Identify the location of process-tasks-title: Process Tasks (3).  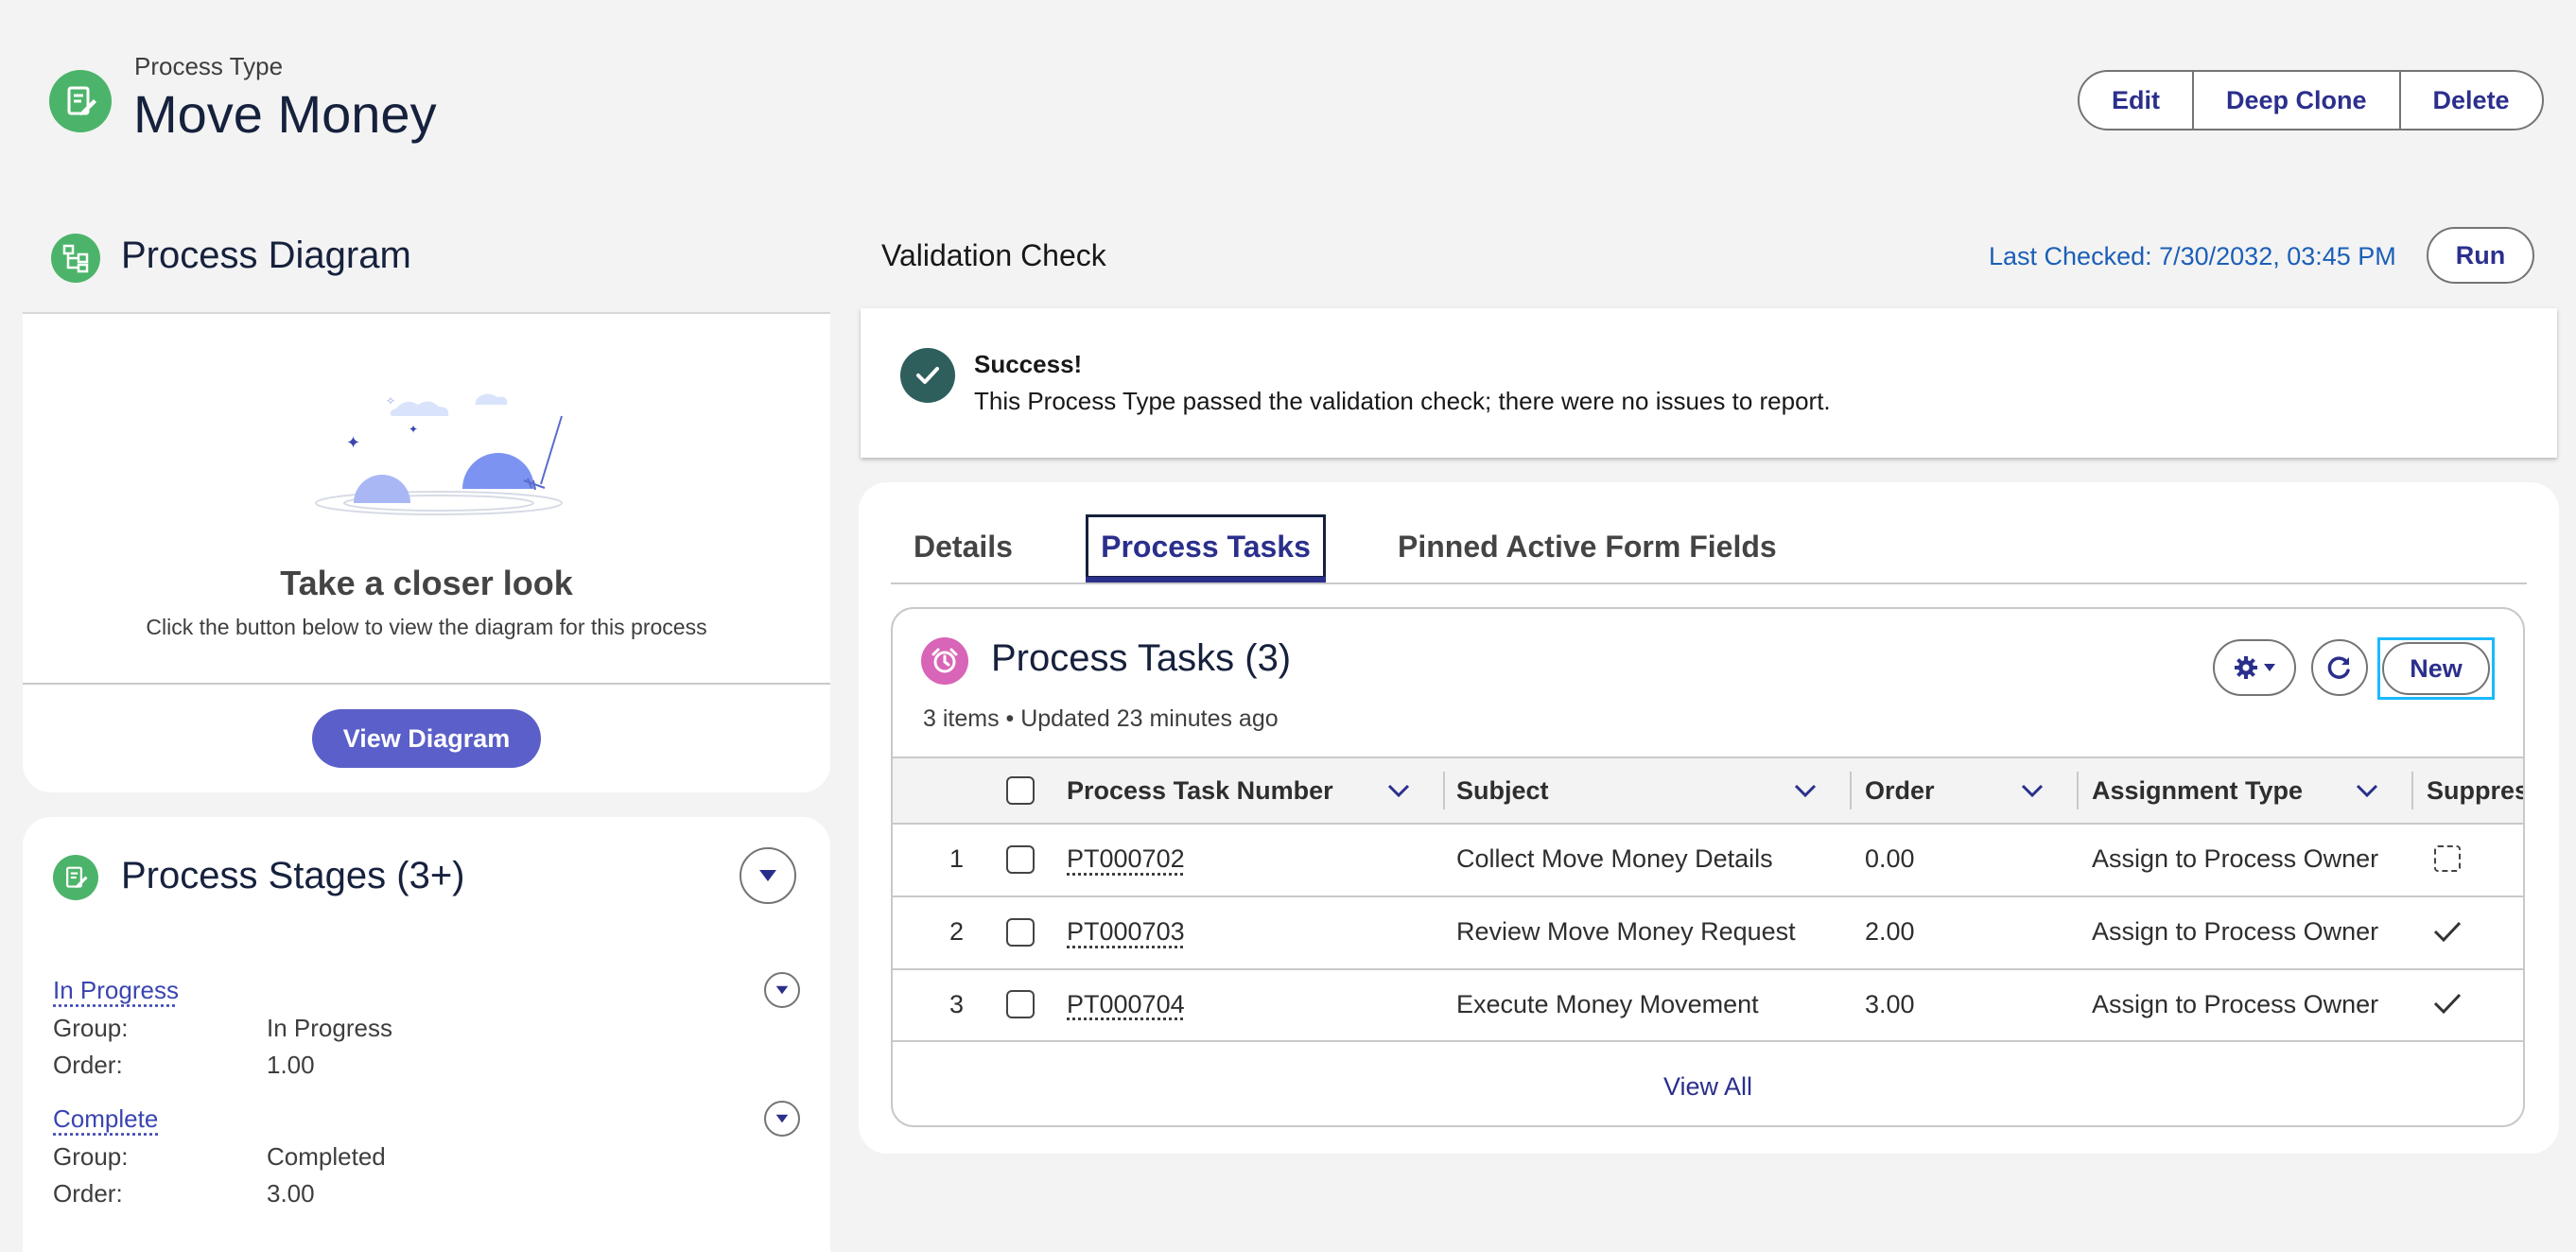
(1141, 658).